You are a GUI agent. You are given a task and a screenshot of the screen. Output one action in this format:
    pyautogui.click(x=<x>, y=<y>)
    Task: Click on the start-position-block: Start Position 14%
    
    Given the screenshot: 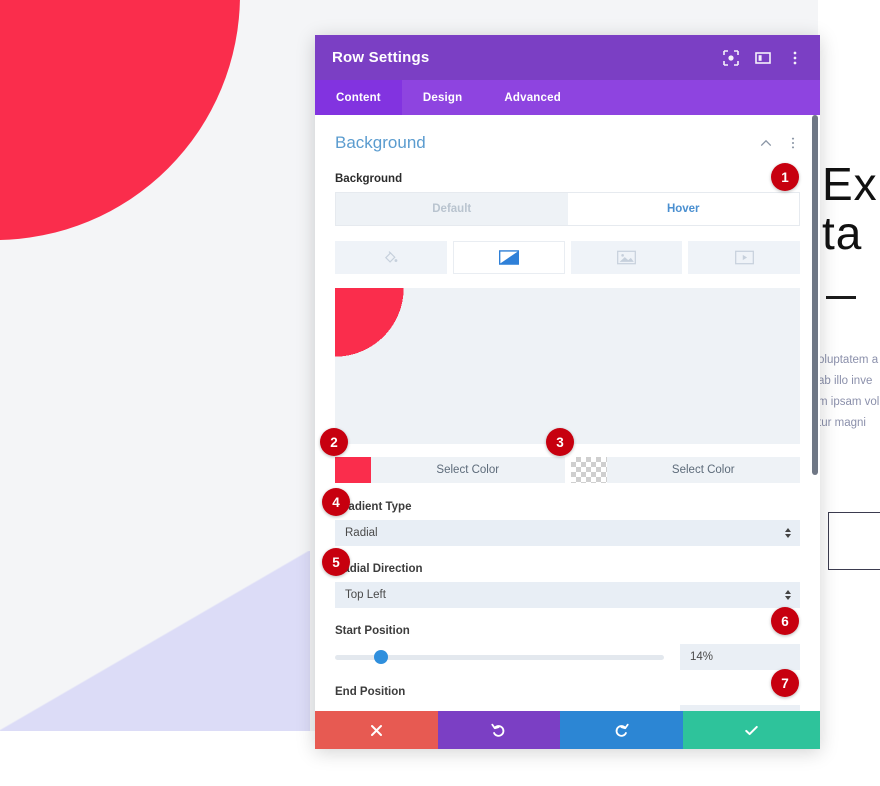 What is the action you would take?
    pyautogui.click(x=567, y=647)
    